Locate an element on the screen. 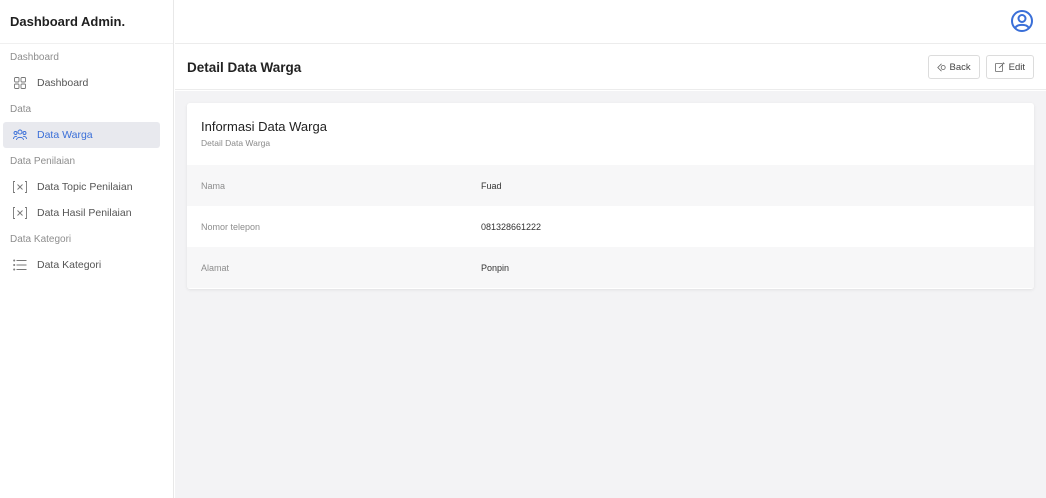  card-title: Informasi Data Warga is located at coordinates (264, 126).